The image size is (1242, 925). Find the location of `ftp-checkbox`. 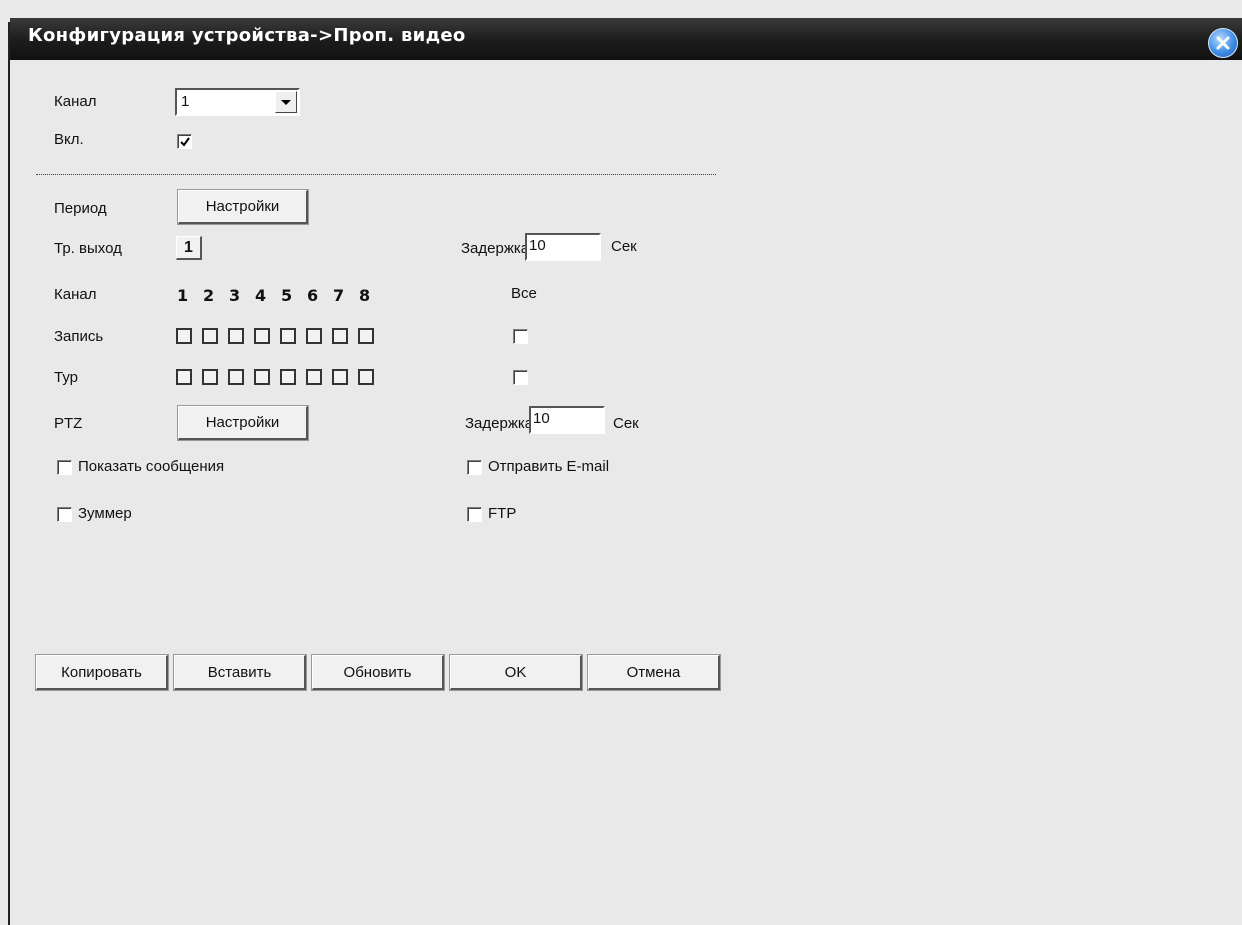

ftp-checkbox is located at coordinates (474, 514).